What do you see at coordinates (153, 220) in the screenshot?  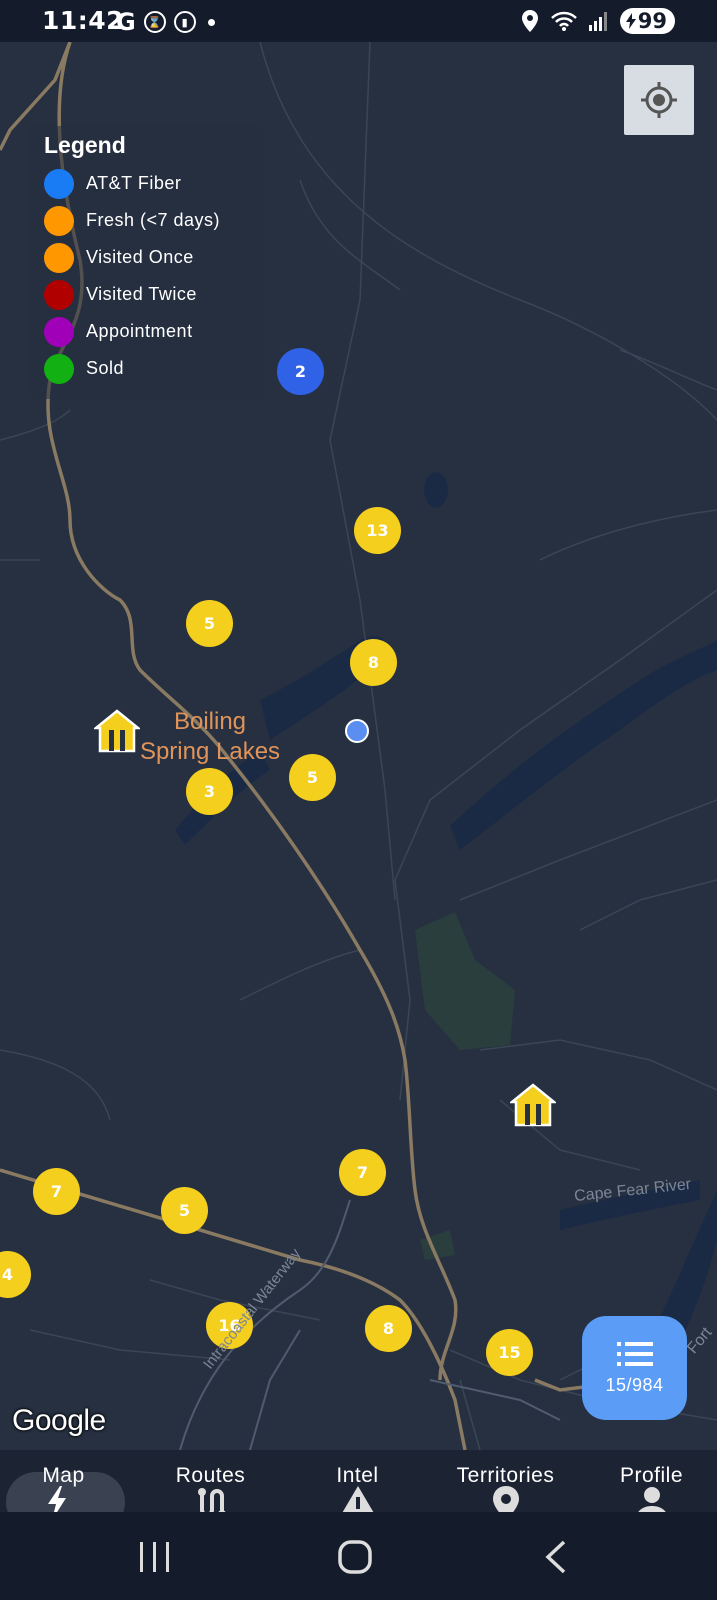 I see `legend-label: Fresh (<7 days)` at bounding box center [153, 220].